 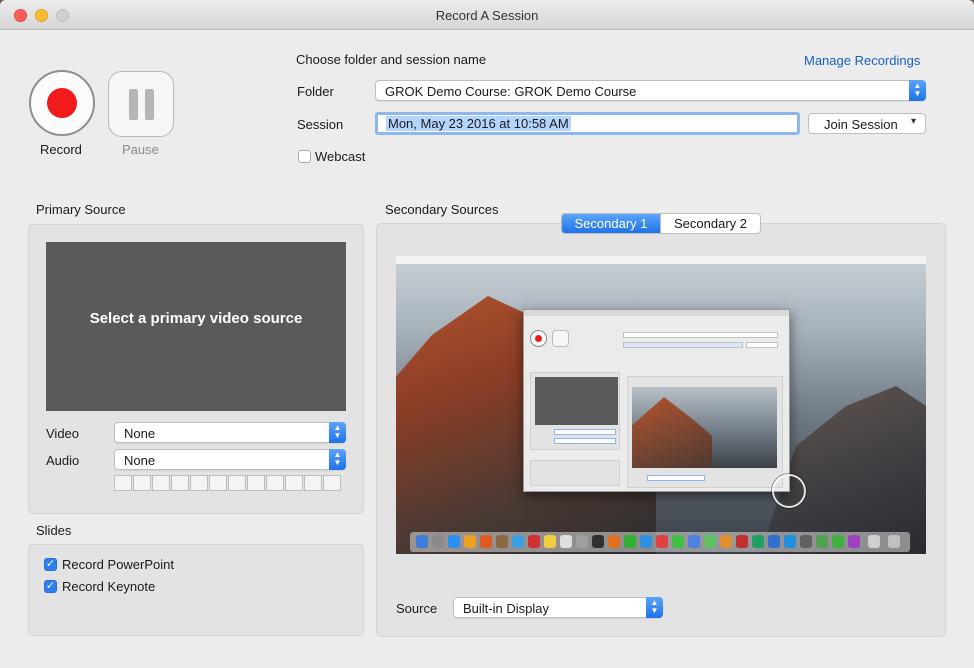 What do you see at coordinates (478, 123) in the screenshot?
I see `session-name-value: Mon, May 23 2016 at 10:58 AM` at bounding box center [478, 123].